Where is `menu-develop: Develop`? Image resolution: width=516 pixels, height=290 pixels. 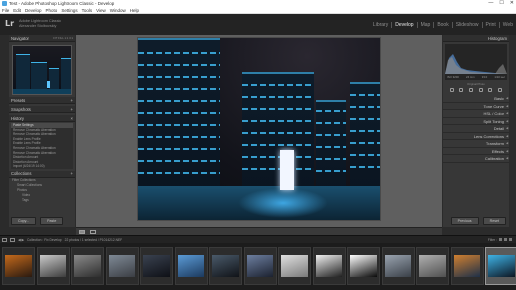 menu-develop: Develop is located at coordinates (33, 10).